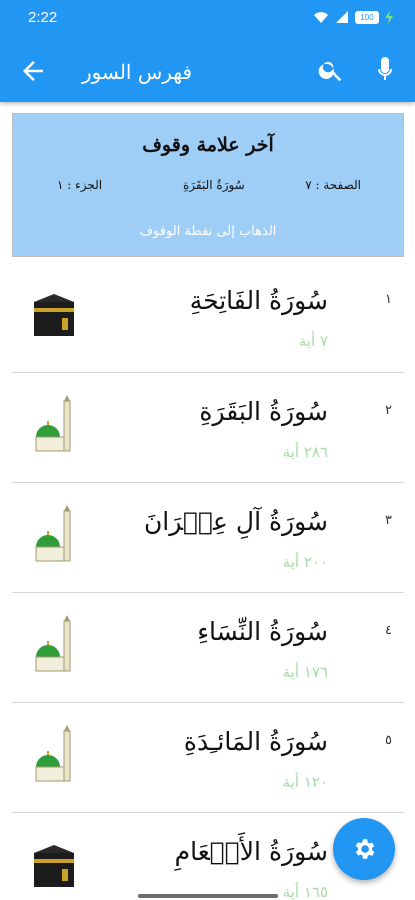  Describe the element at coordinates (235, 521) in the screenshot. I see `sura-name: سُورَةُ آلِ عِمۡرَانَ` at that location.